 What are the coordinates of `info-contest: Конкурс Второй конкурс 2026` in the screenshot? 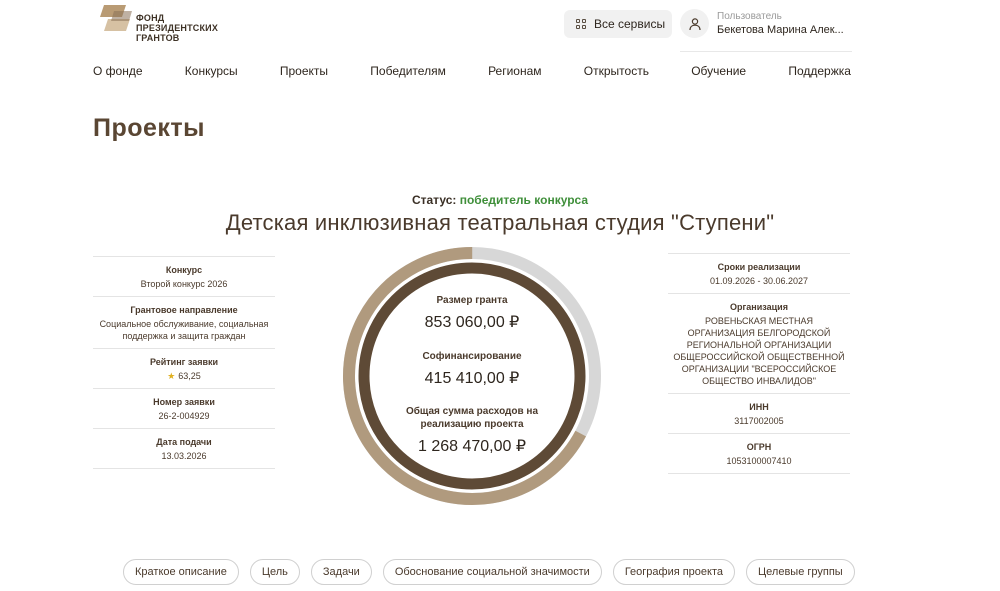 It's located at (184, 276).